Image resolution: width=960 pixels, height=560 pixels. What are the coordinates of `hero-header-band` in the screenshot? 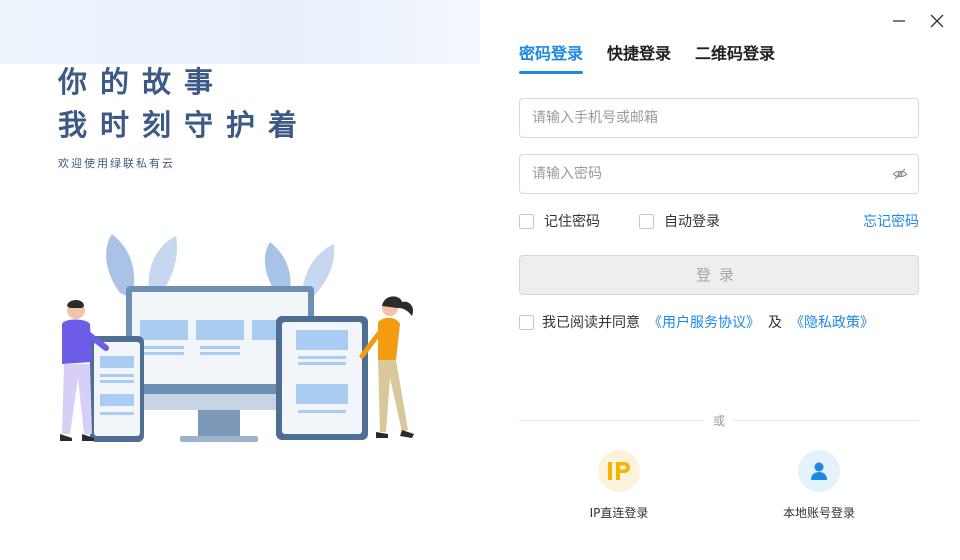 It's located at (240, 32).